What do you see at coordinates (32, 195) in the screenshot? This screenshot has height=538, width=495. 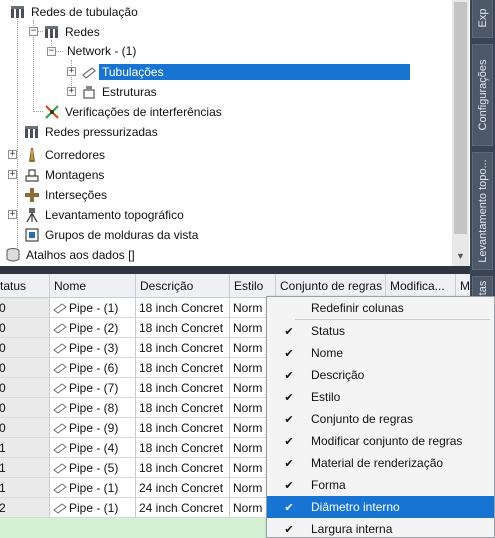 I see `intersection-icon` at bounding box center [32, 195].